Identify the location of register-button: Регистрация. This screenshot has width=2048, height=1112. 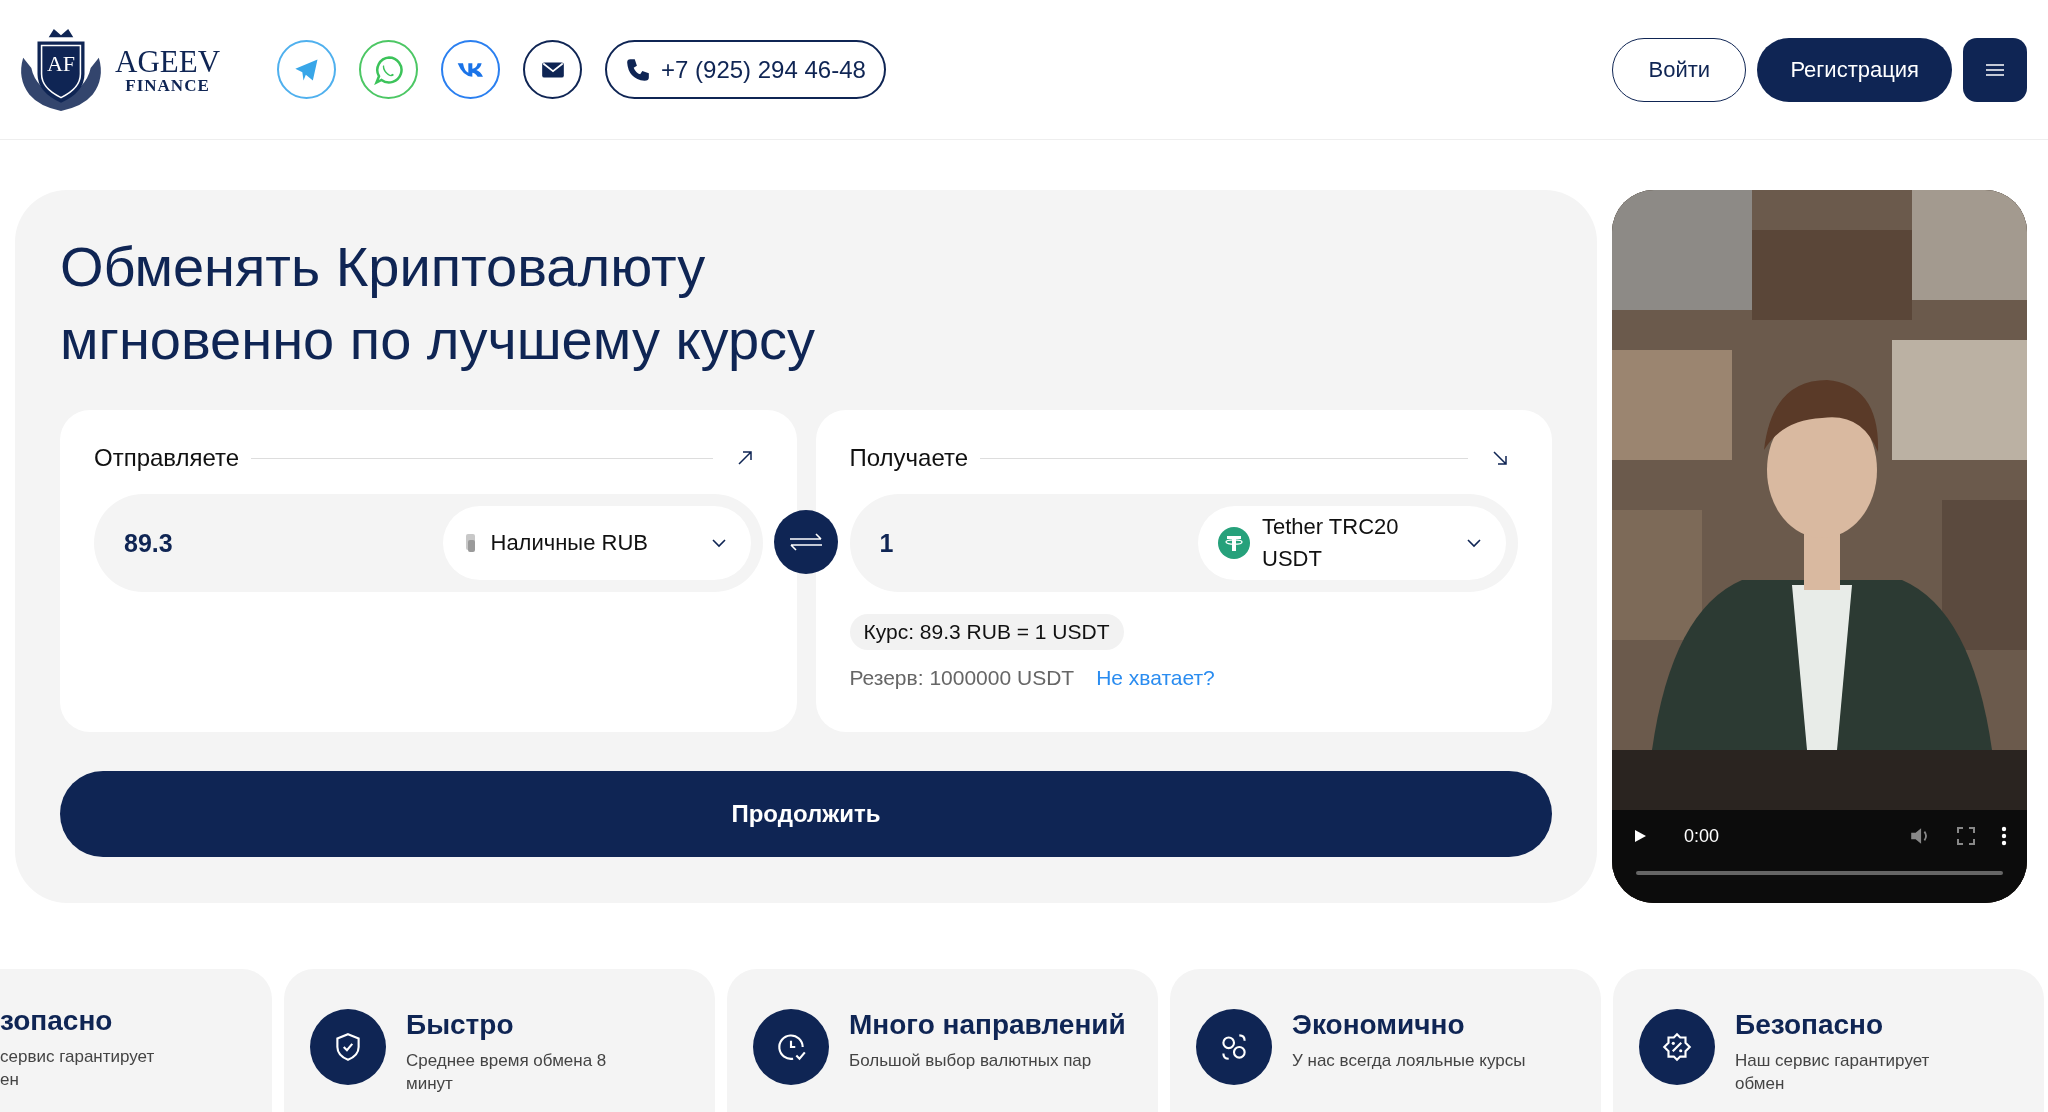
(1854, 69).